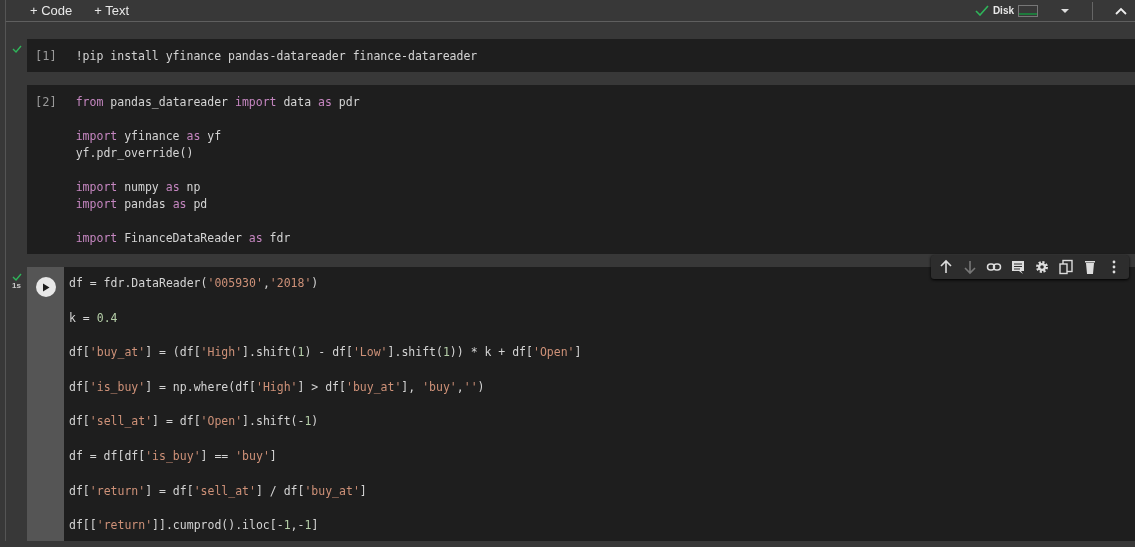 This screenshot has width=1135, height=547. Describe the element at coordinates (138, 187) in the screenshot. I see `code-line: import numpy as np` at that location.